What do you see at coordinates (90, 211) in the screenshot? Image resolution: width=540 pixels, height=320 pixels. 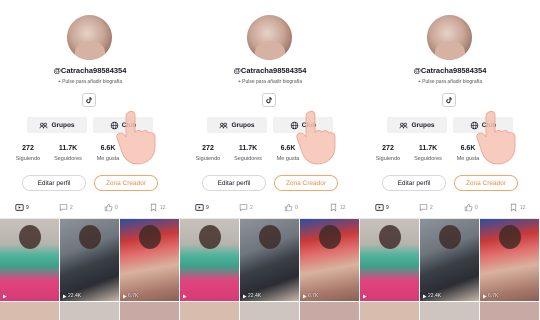 I see `profile-tabs: 9 2 0 12` at bounding box center [90, 211].